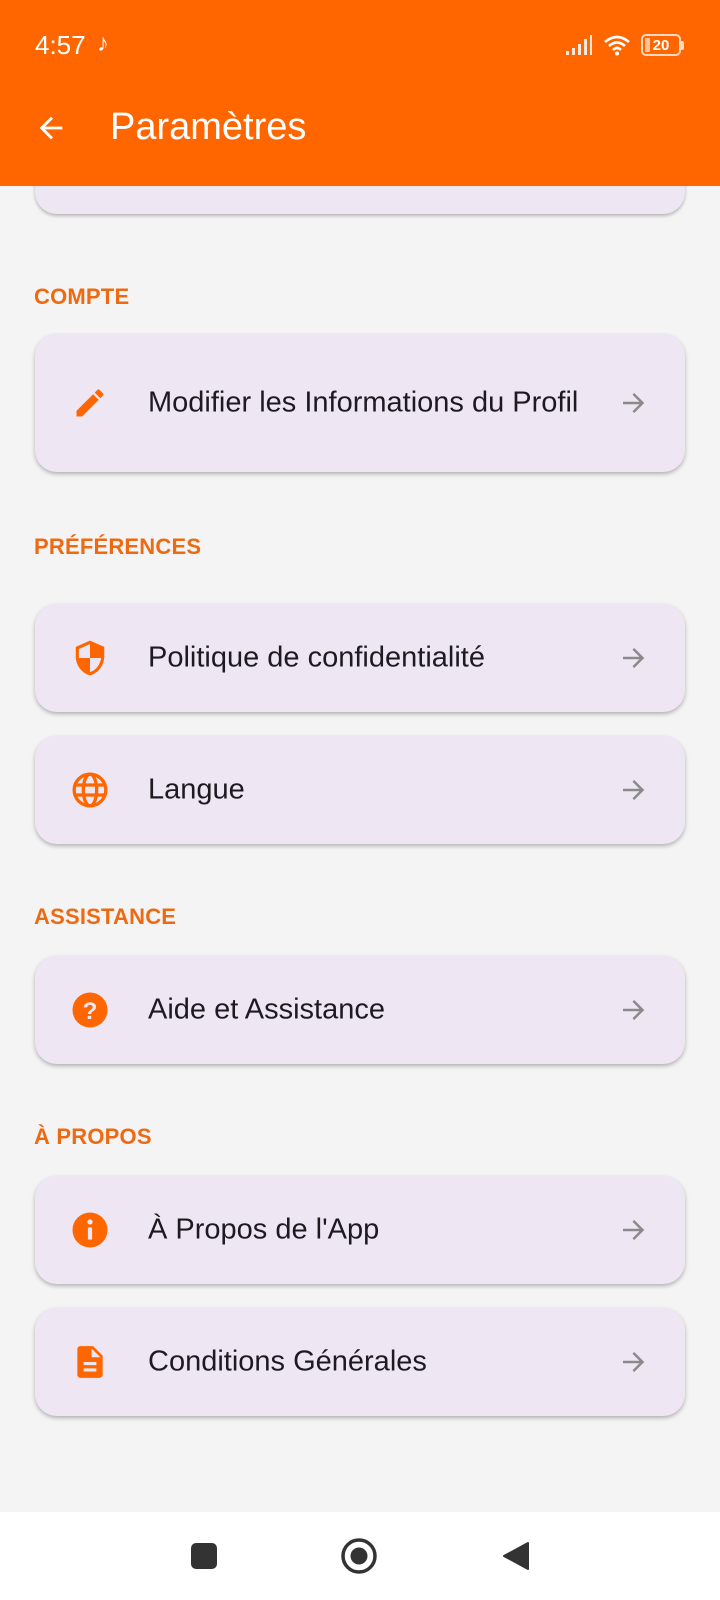 Image resolution: width=720 pixels, height=1600 pixels. Describe the element at coordinates (90, 790) in the screenshot. I see `globe-icon` at that location.